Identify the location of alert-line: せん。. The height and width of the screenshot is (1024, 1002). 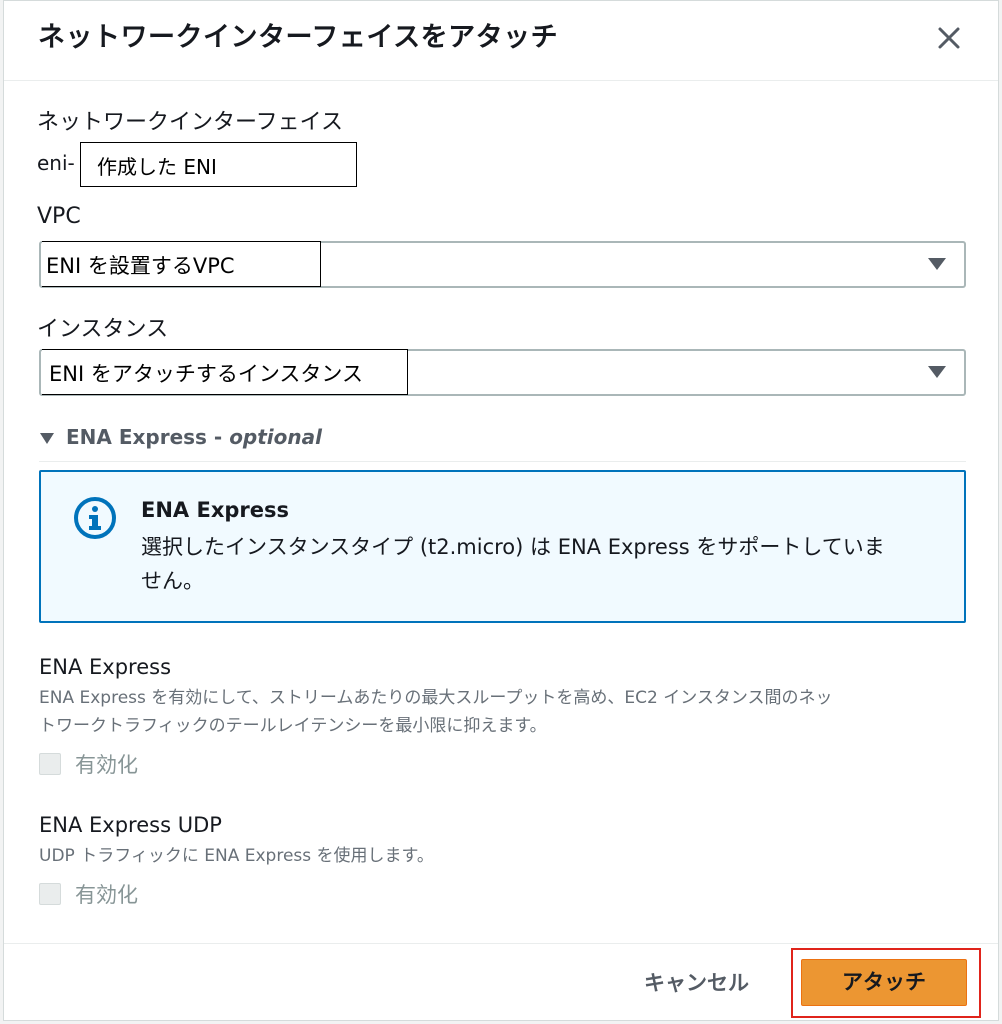
(172, 581).